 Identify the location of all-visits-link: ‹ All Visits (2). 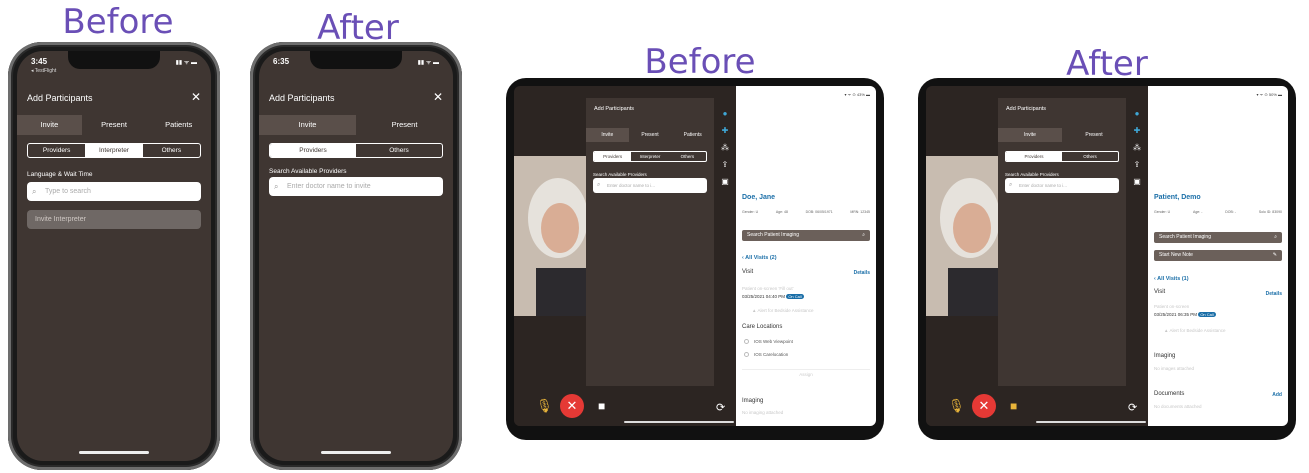
(759, 258).